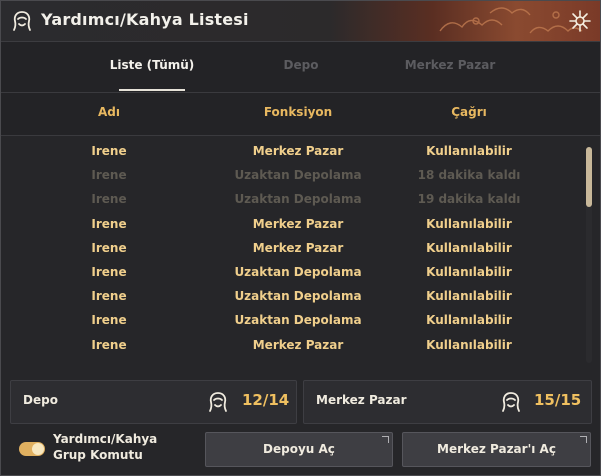  Describe the element at coordinates (301, 65) in the screenshot. I see `tab-storage: Depo` at that location.